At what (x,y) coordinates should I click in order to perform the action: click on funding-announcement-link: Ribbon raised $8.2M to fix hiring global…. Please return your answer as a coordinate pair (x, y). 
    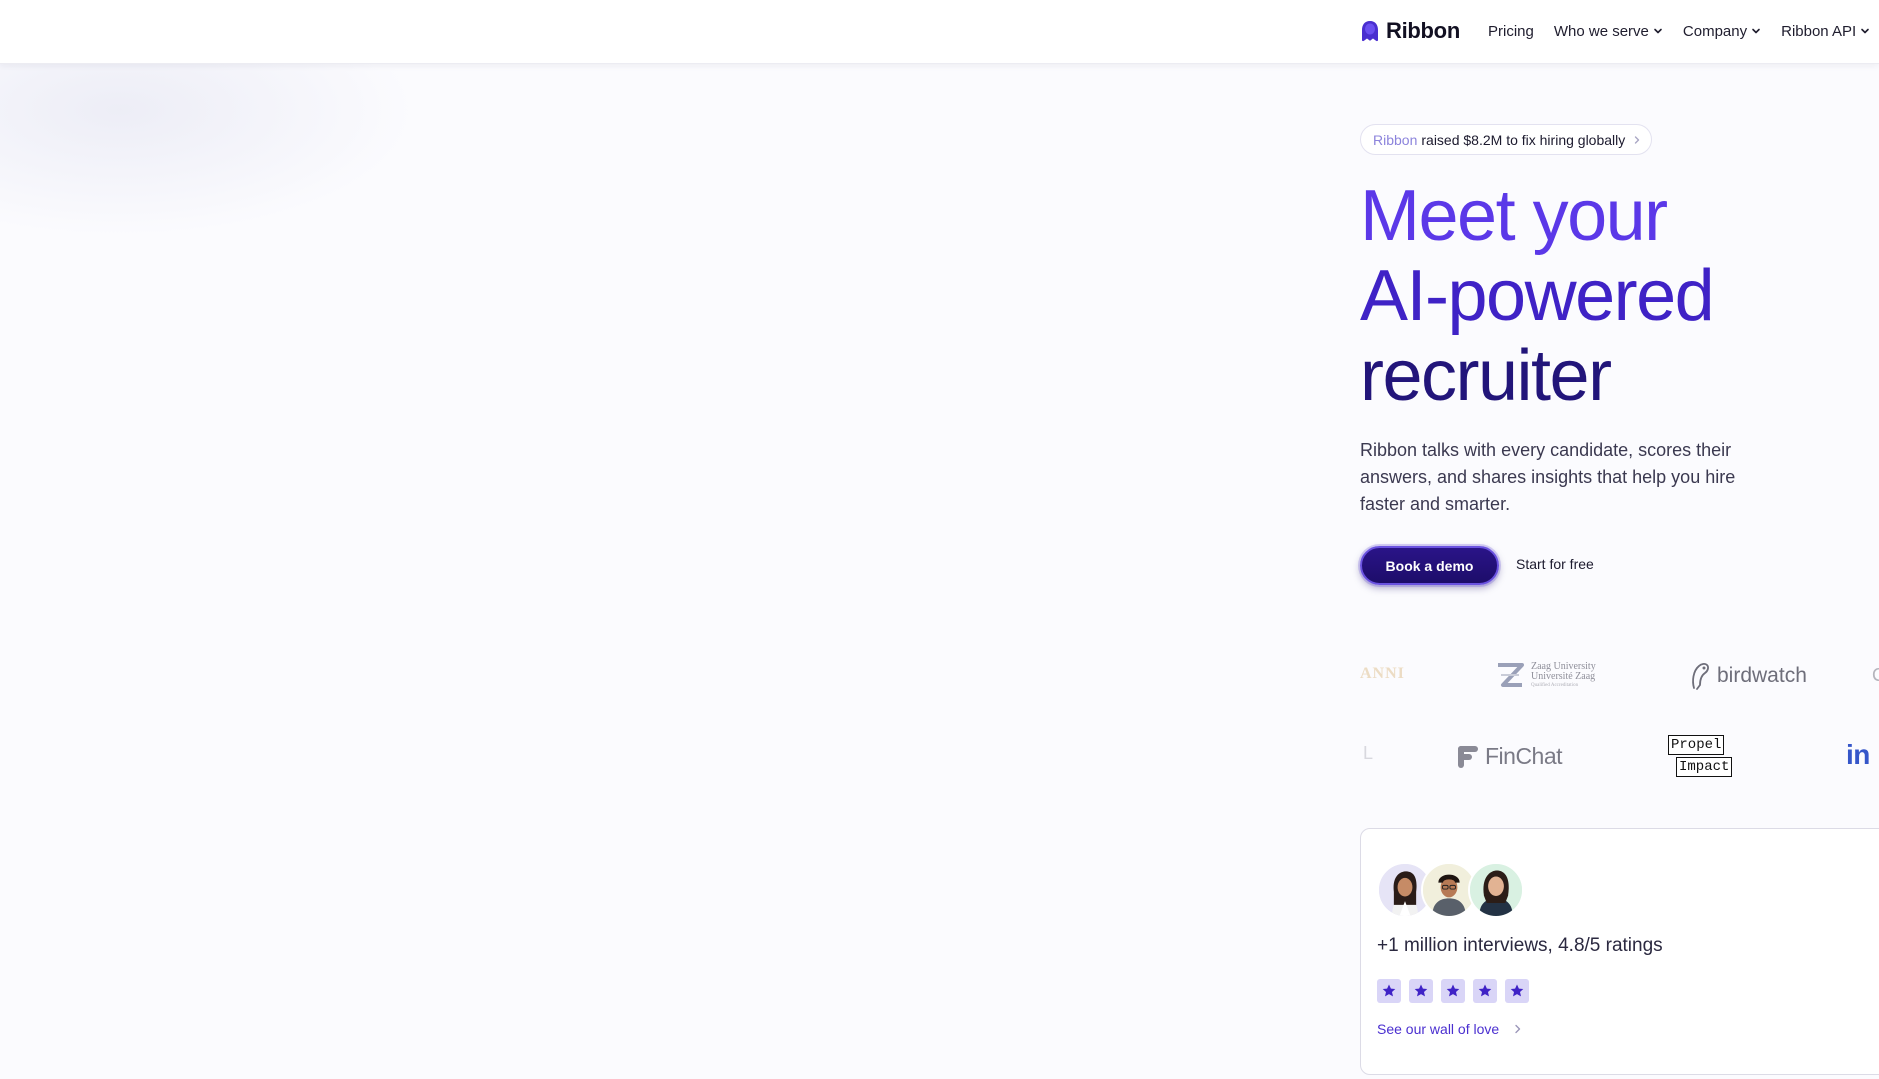
    Looking at the image, I should click on (1506, 139).